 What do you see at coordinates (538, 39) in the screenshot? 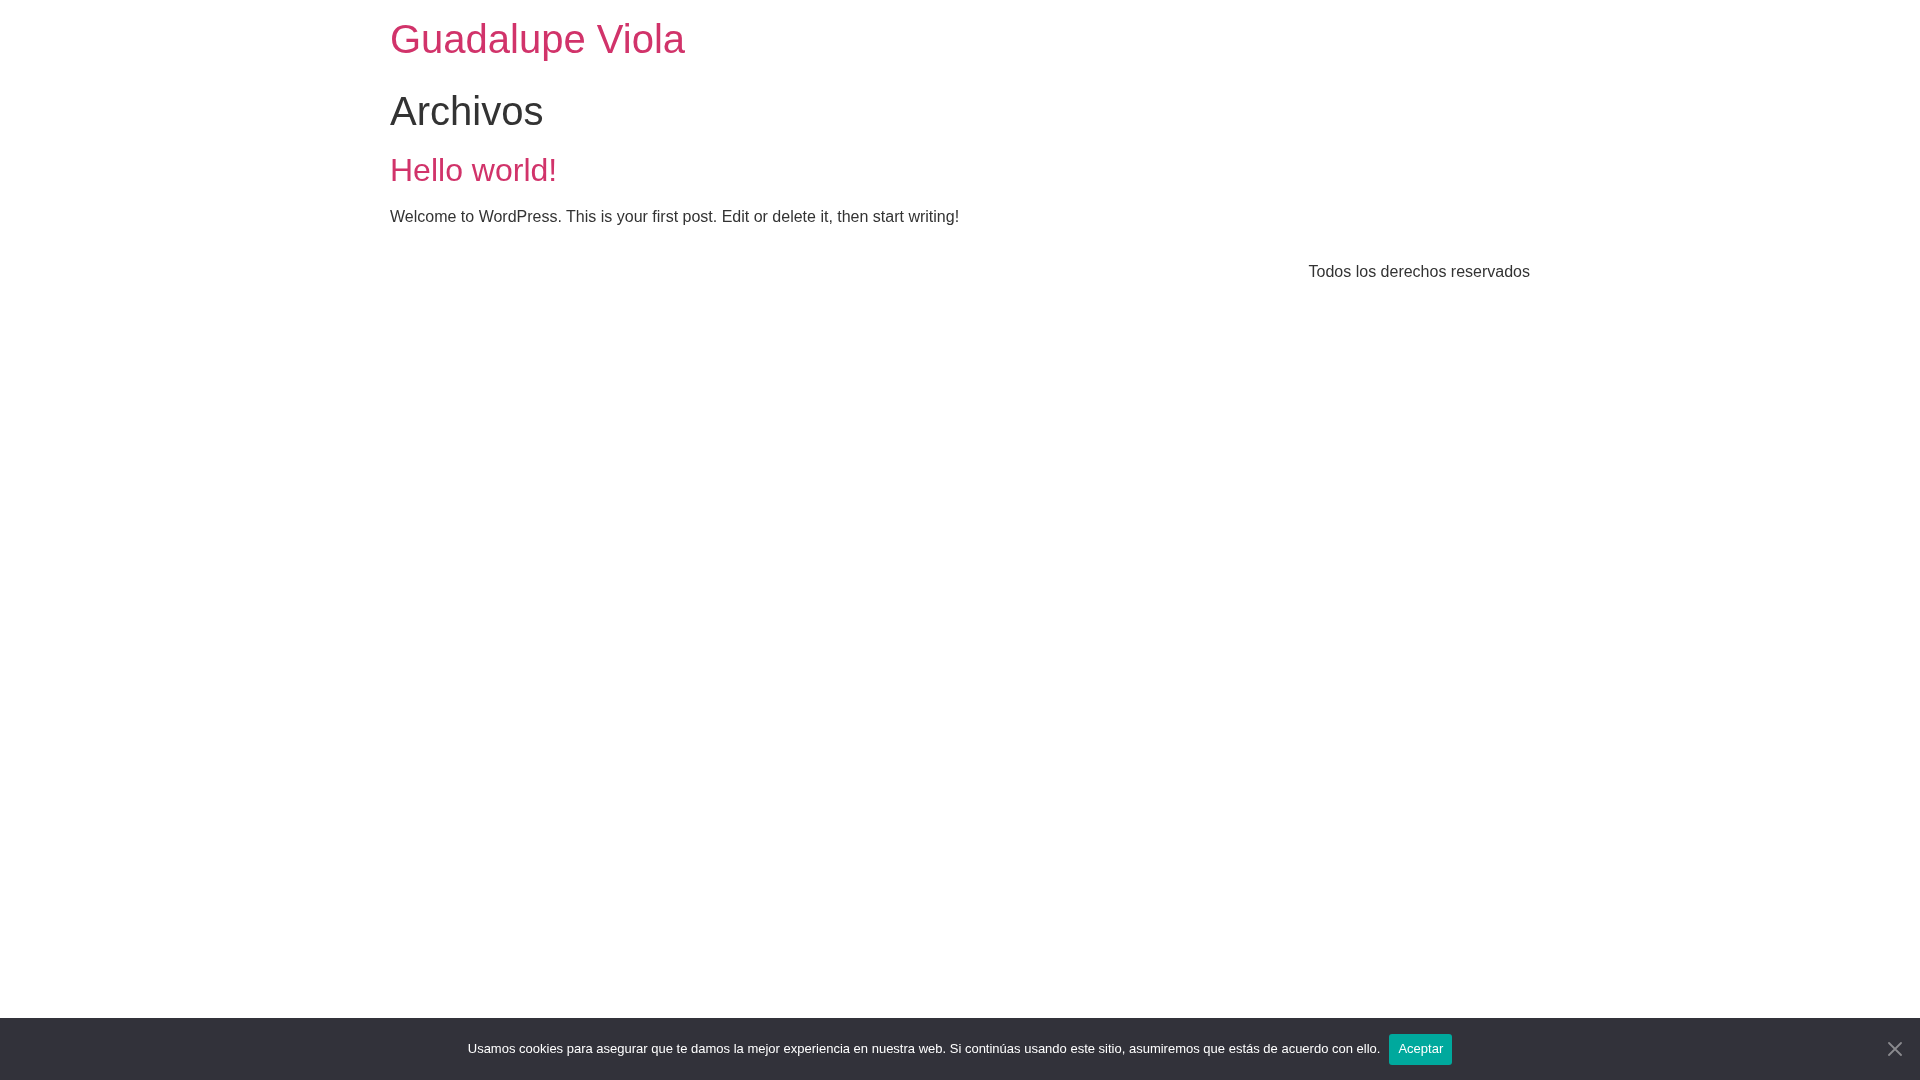
I see `site-title-link: Guadalupe Viola` at bounding box center [538, 39].